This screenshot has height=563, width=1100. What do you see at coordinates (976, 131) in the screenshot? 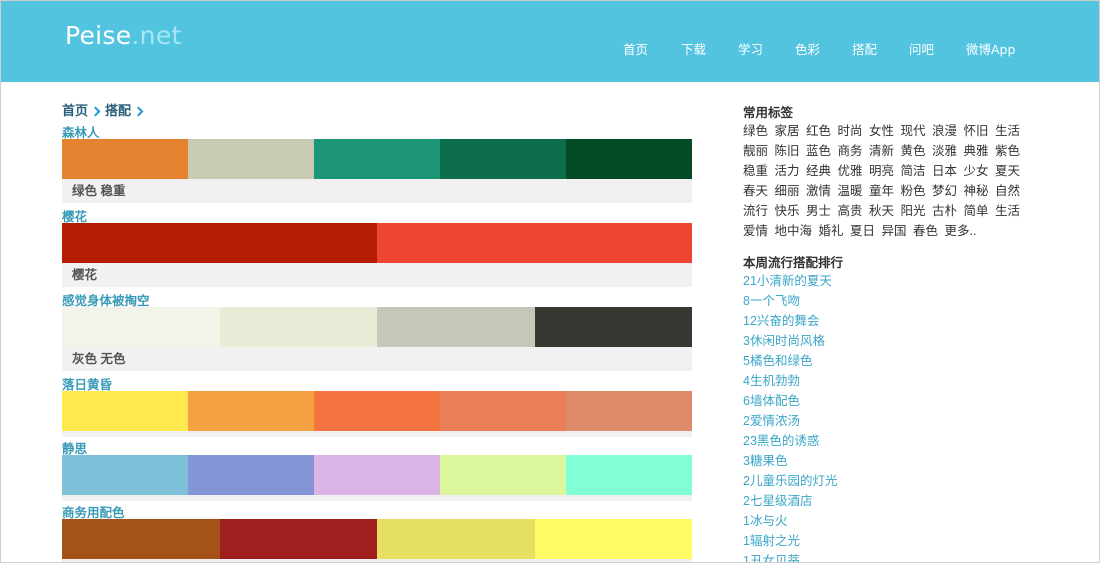
I see `tag-link: 怀旧` at bounding box center [976, 131].